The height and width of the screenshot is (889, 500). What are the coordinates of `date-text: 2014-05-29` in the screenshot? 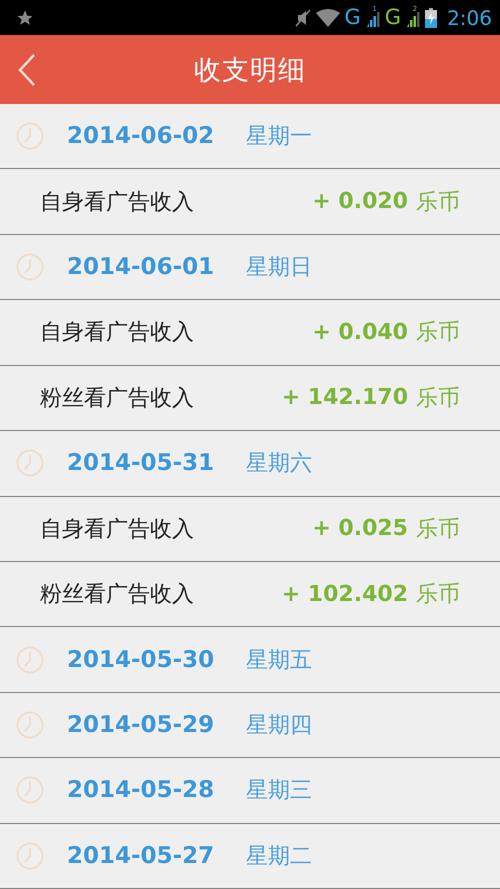 It's located at (140, 725).